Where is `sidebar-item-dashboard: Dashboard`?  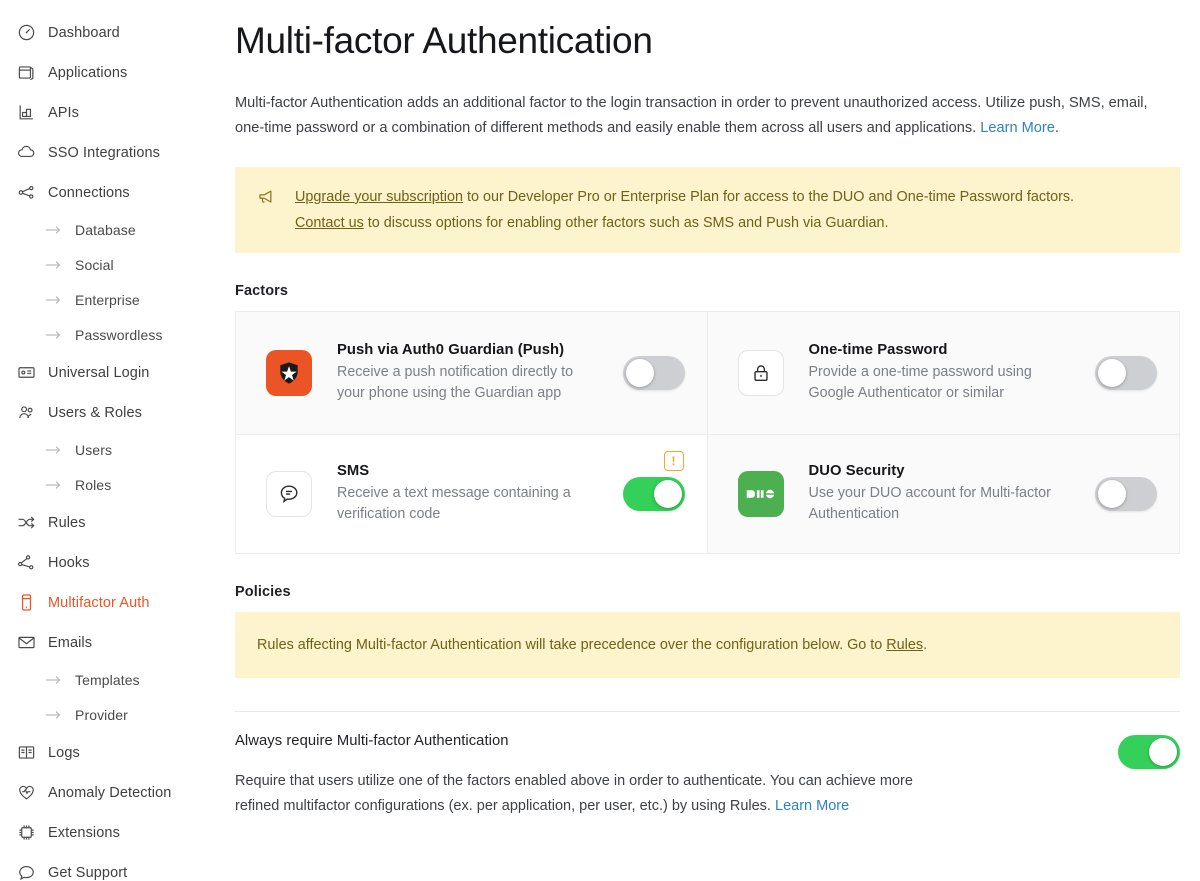
sidebar-item-dashboard: Dashboard is located at coordinates (117, 32).